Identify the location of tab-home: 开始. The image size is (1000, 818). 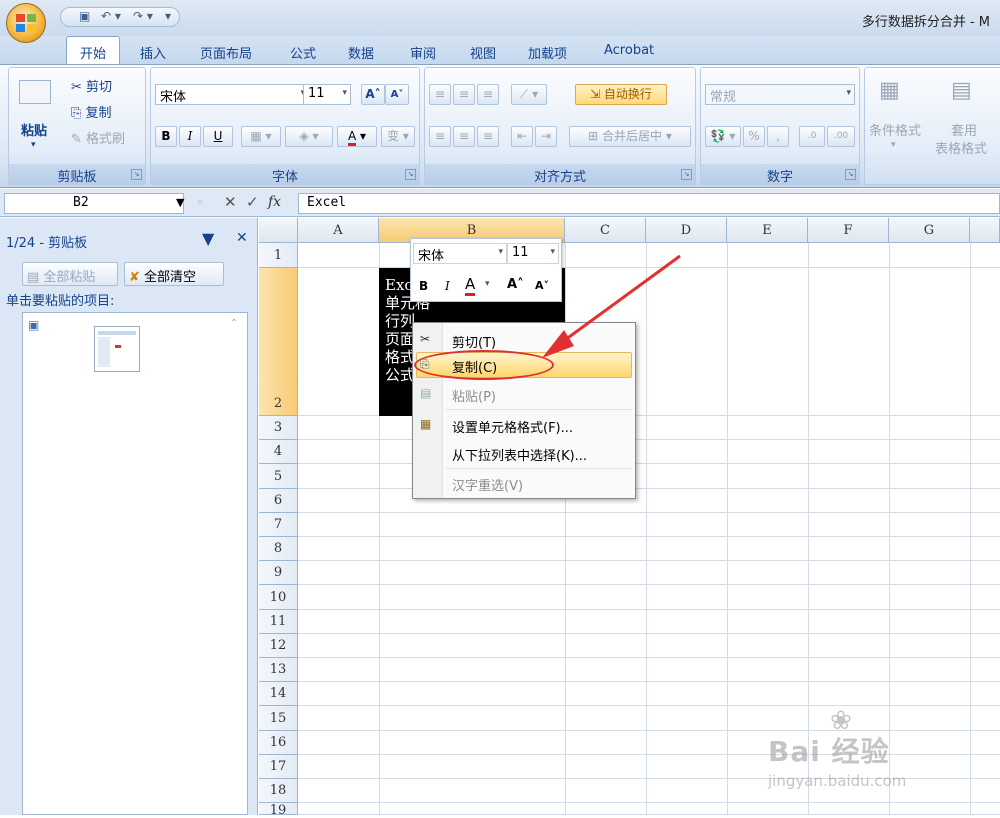
(93, 51).